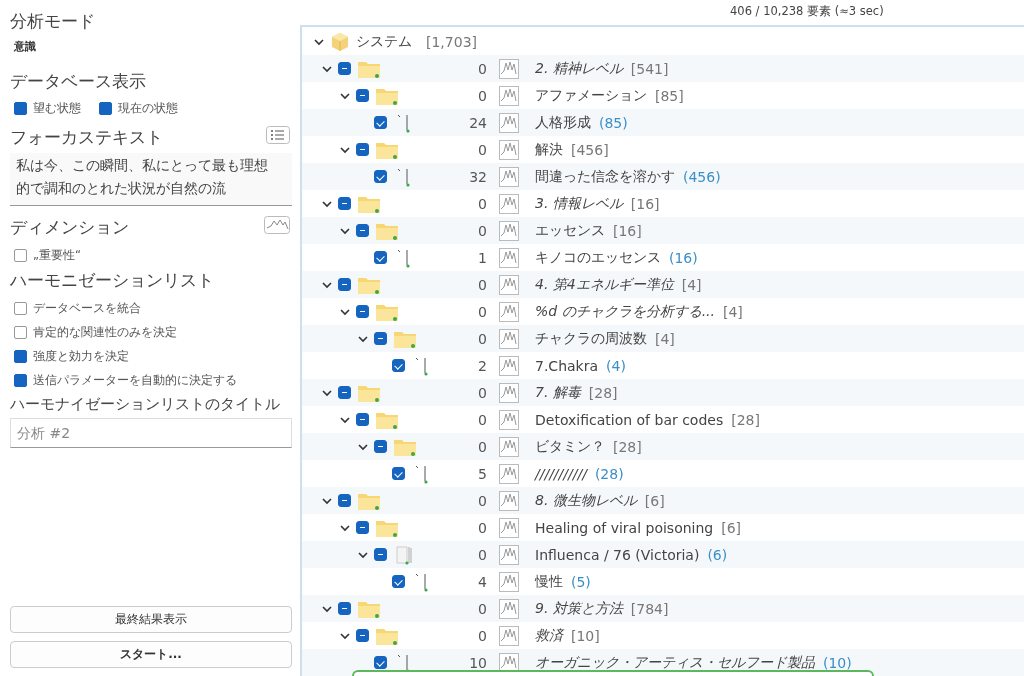 The width and height of the screenshot is (1024, 676). I want to click on tree-item-label: システム, so click(384, 42).